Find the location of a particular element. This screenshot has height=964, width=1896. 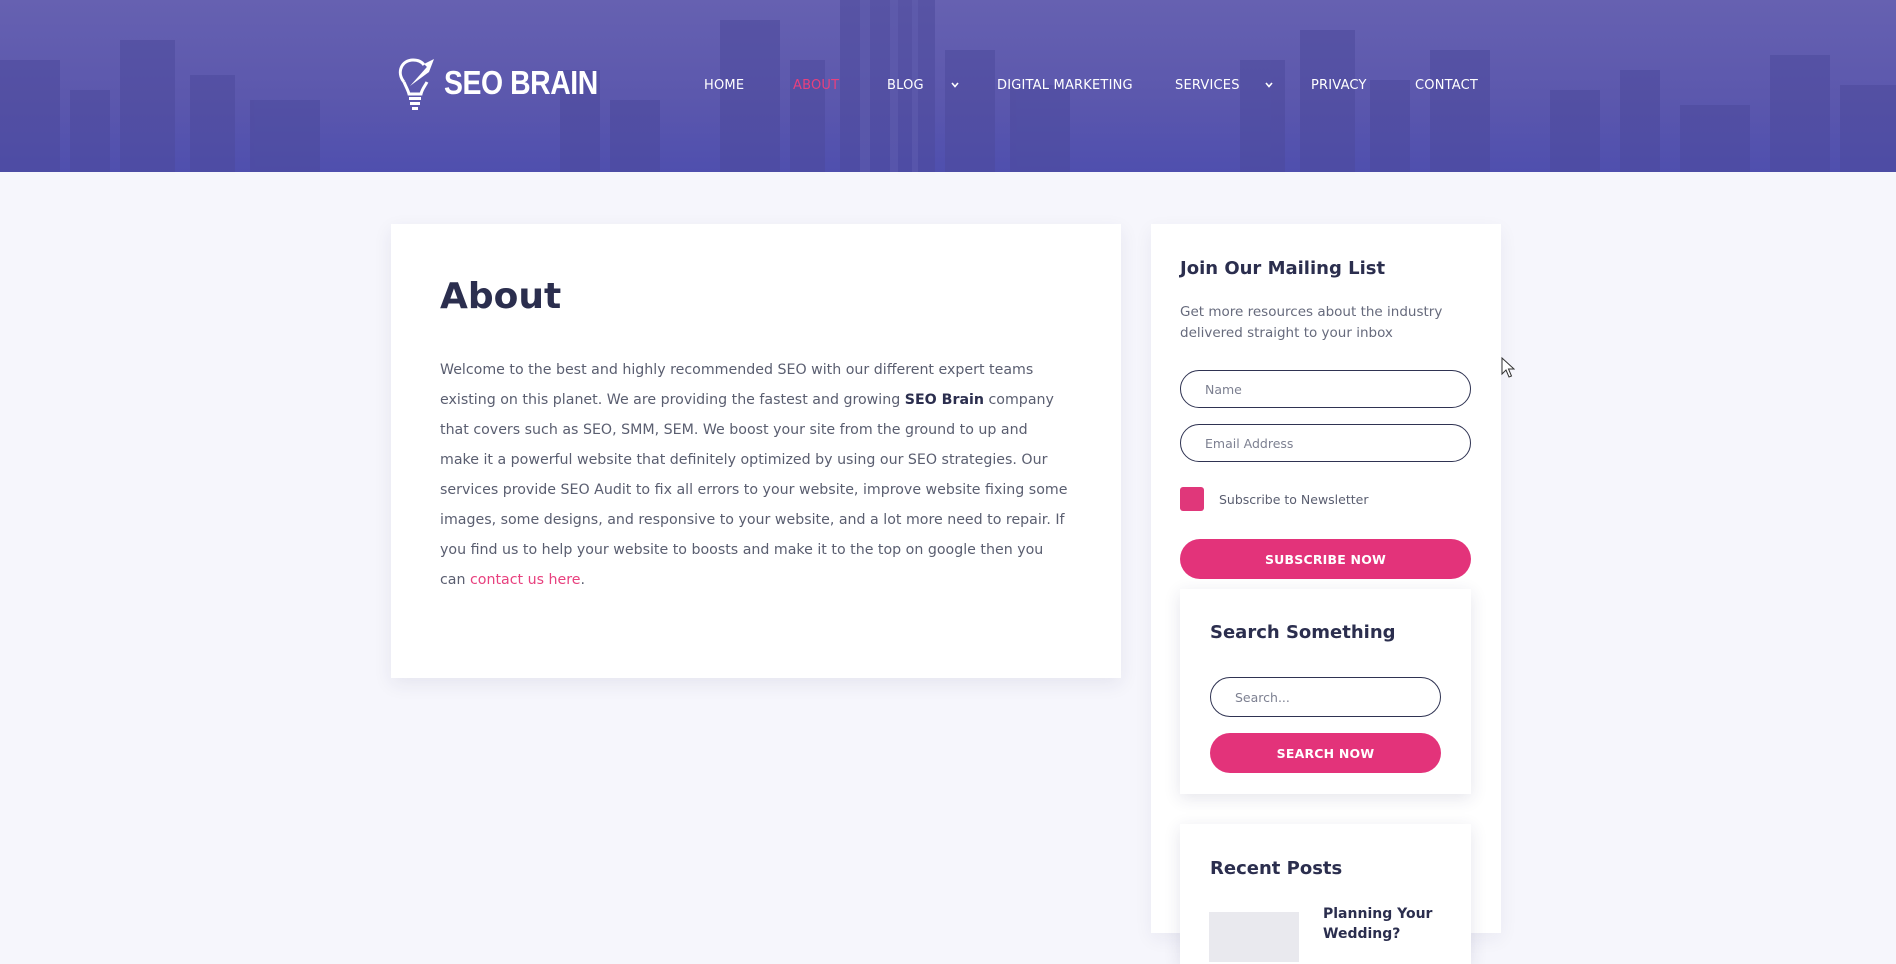

nav-item-services: SERVICES is located at coordinates (1207, 85).